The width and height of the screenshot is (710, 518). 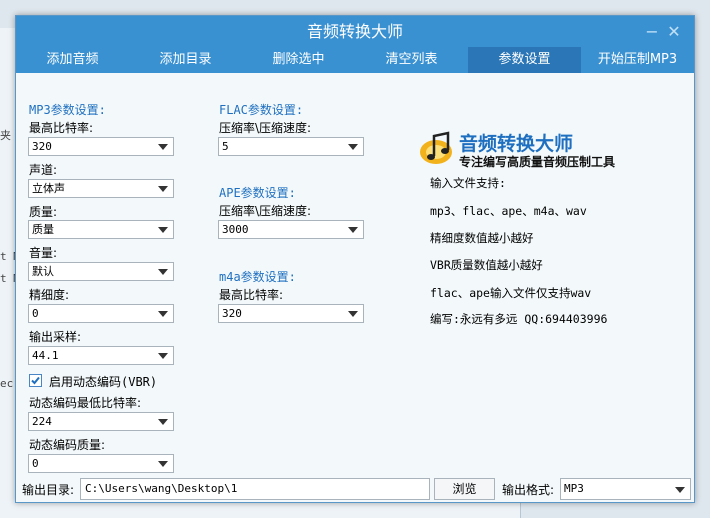 I want to click on brand-subtitle: 专注编写高质量音频压制工具, so click(x=537, y=162).